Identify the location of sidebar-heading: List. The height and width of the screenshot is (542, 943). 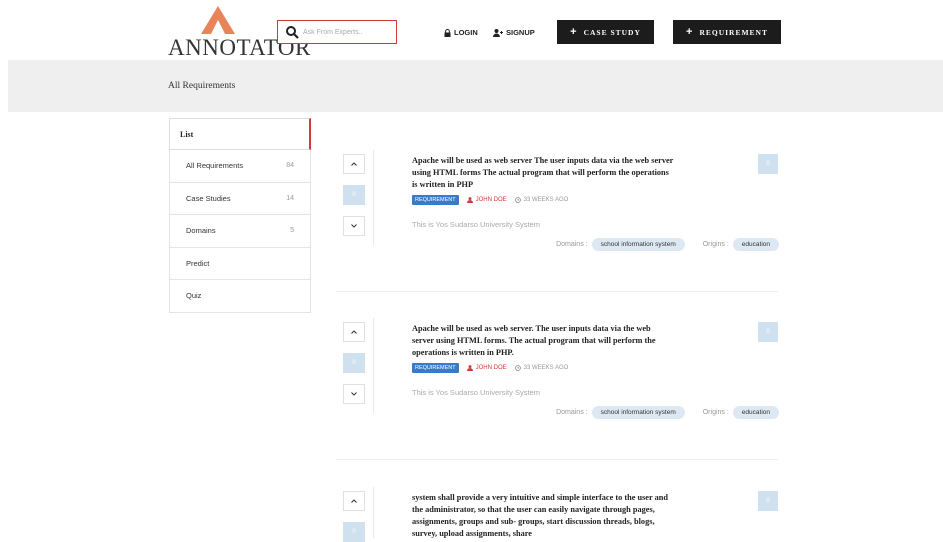
(240, 134).